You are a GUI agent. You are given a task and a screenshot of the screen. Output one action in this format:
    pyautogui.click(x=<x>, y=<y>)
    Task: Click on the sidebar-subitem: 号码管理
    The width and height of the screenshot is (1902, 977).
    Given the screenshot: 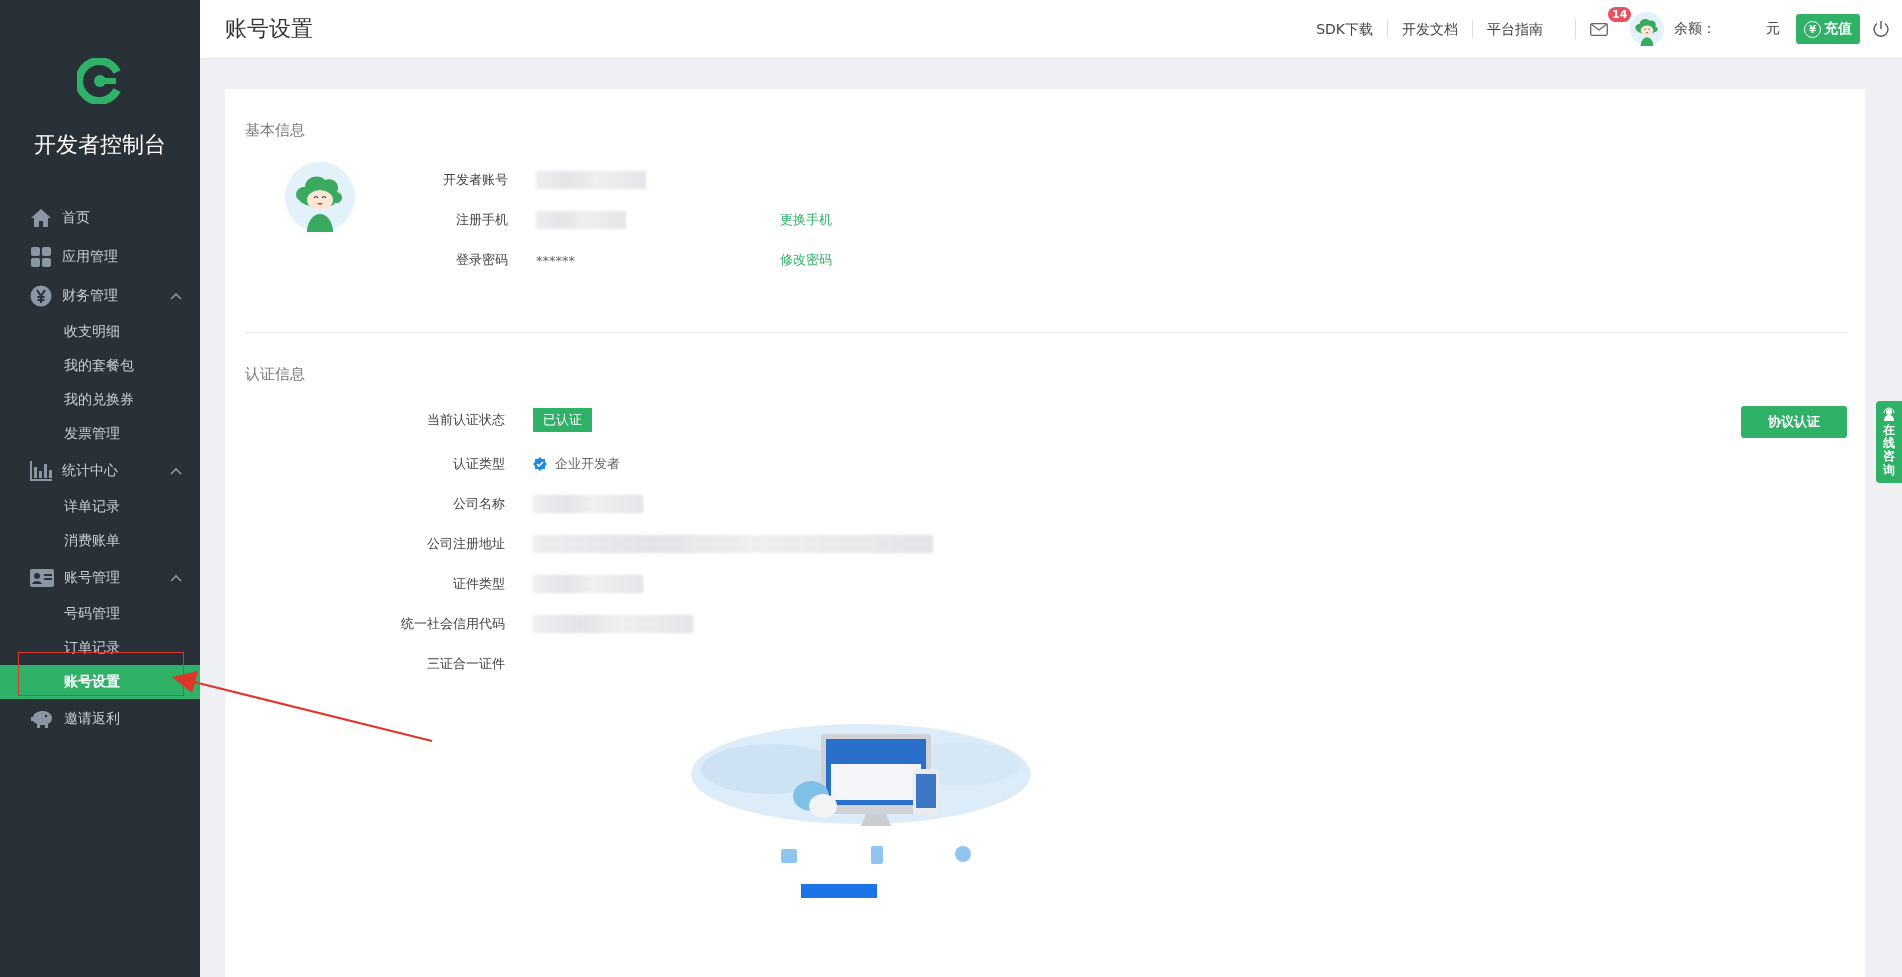 What is the action you would take?
    pyautogui.click(x=100, y=614)
    